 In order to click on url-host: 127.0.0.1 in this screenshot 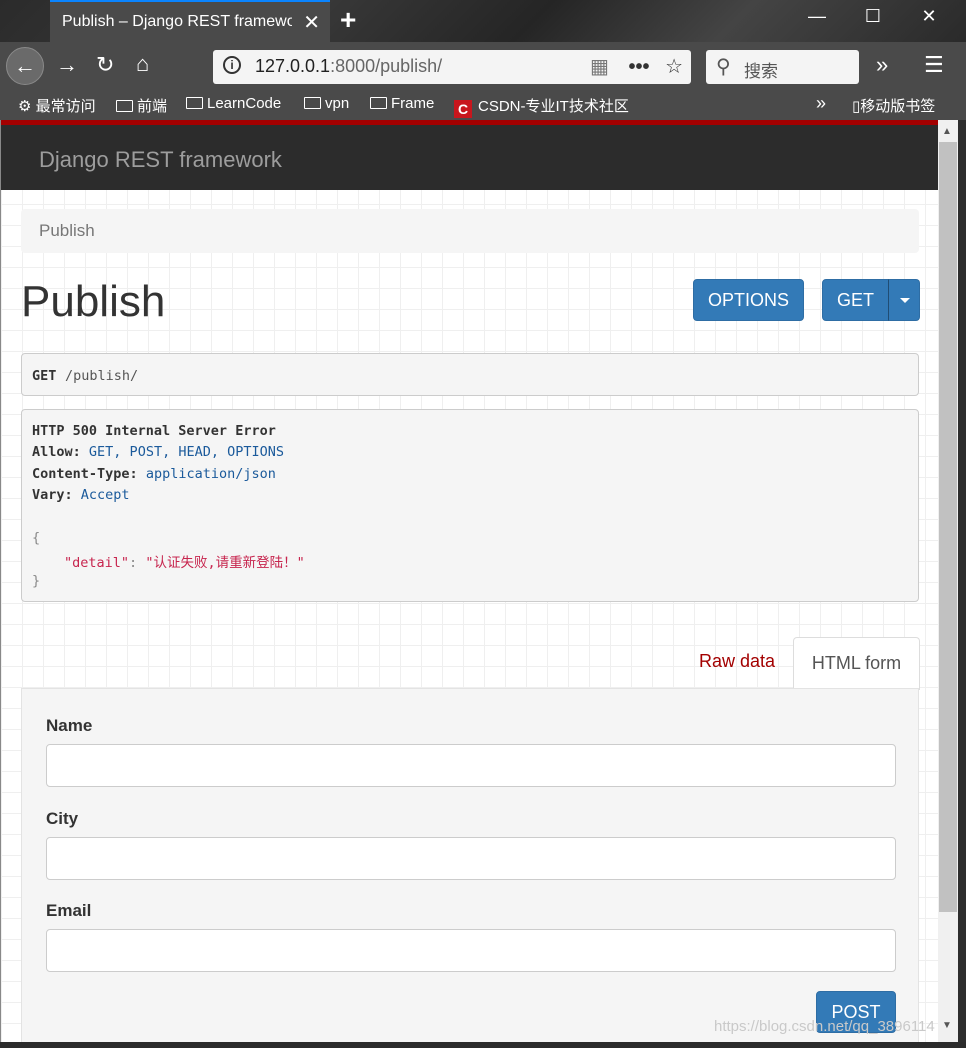, I will do `click(293, 66)`.